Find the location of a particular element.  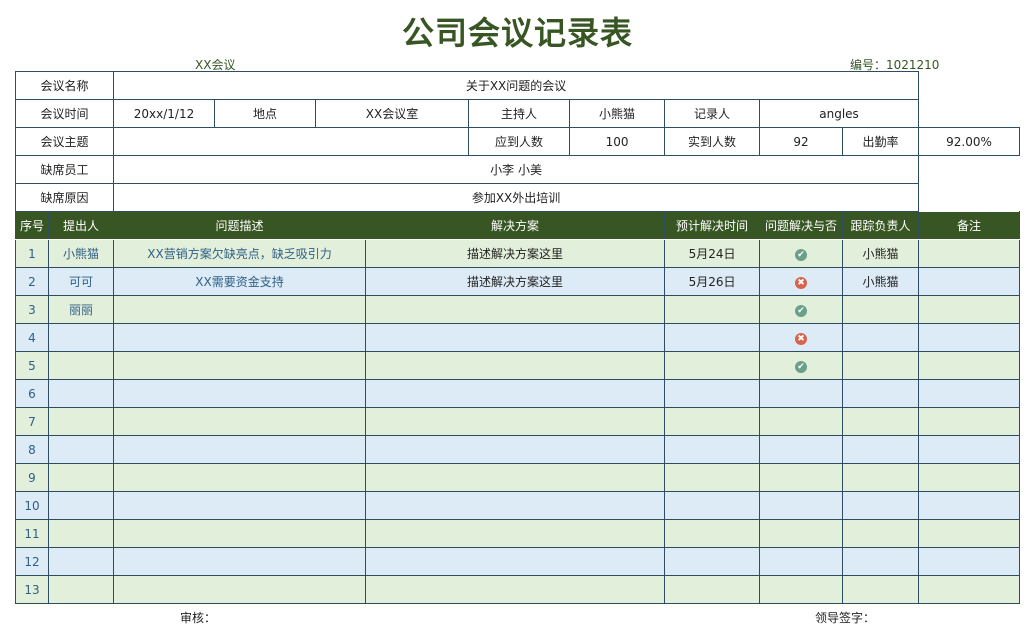

cell-seq: 3 is located at coordinates (32, 309).